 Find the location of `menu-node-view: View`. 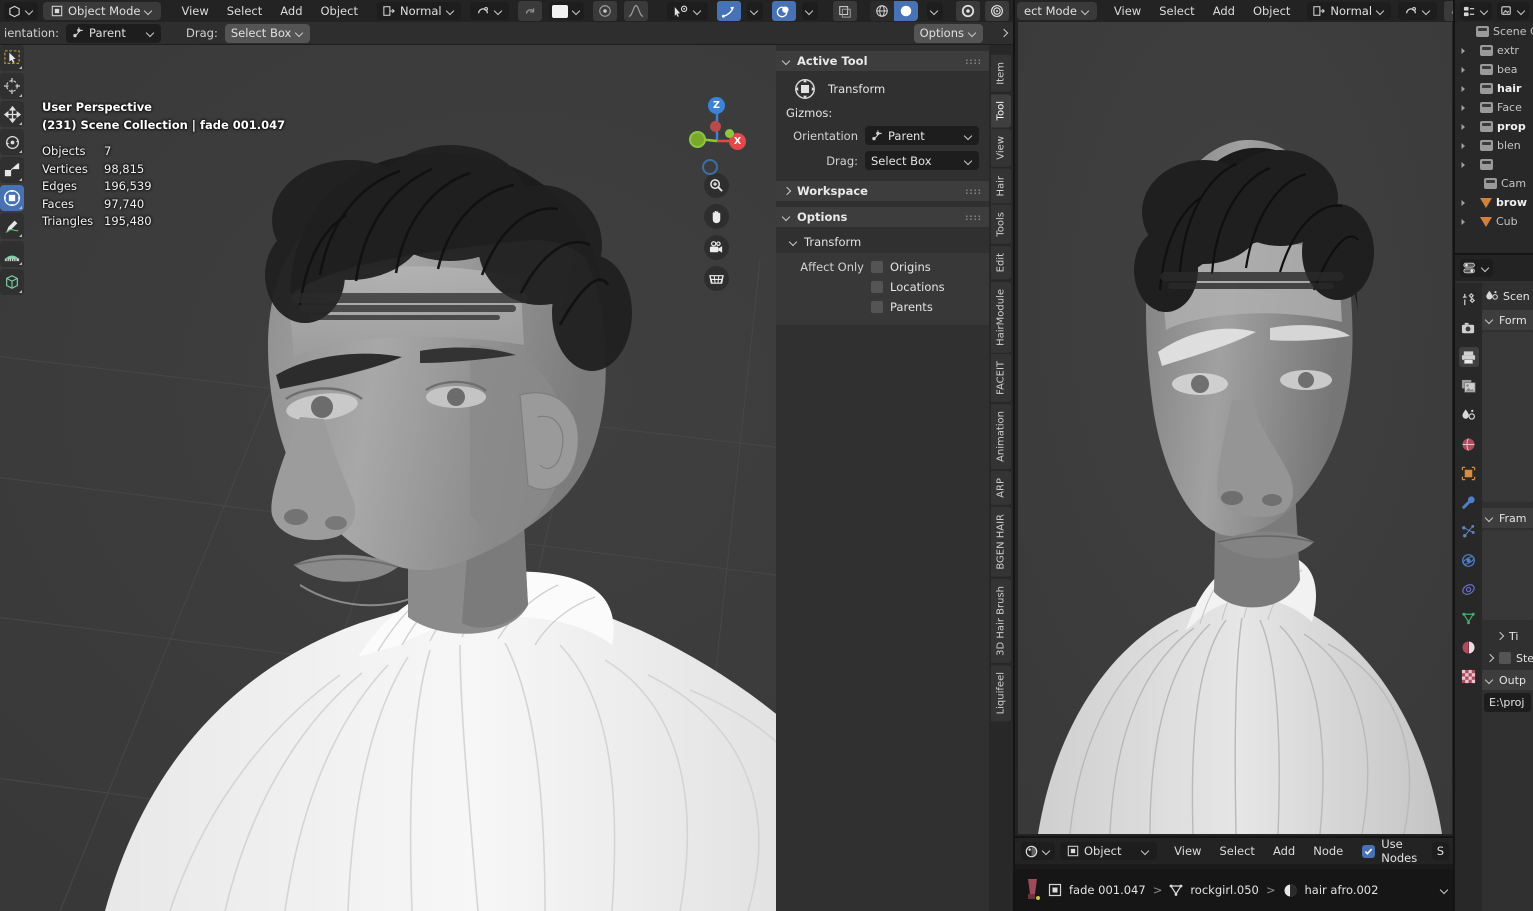

menu-node-view: View is located at coordinates (1187, 851).